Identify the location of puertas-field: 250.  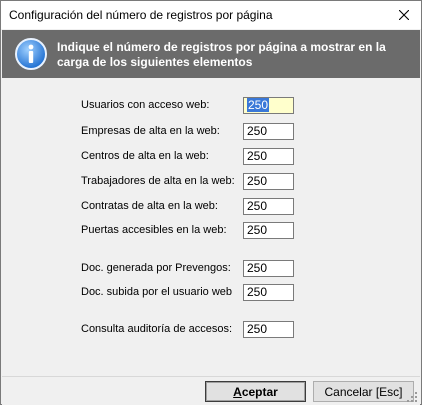
(268, 230).